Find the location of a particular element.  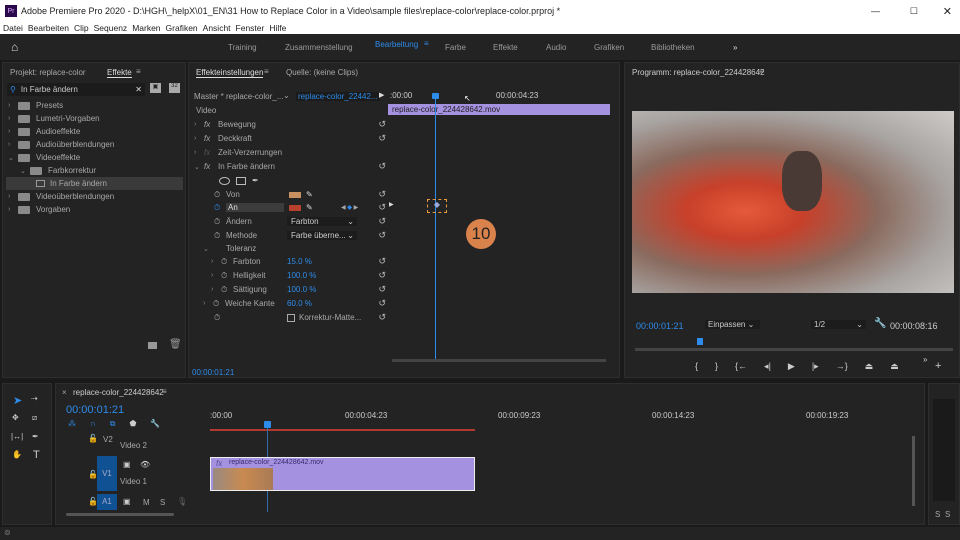

workspace-menu-icon: ≡ is located at coordinates (426, 43).